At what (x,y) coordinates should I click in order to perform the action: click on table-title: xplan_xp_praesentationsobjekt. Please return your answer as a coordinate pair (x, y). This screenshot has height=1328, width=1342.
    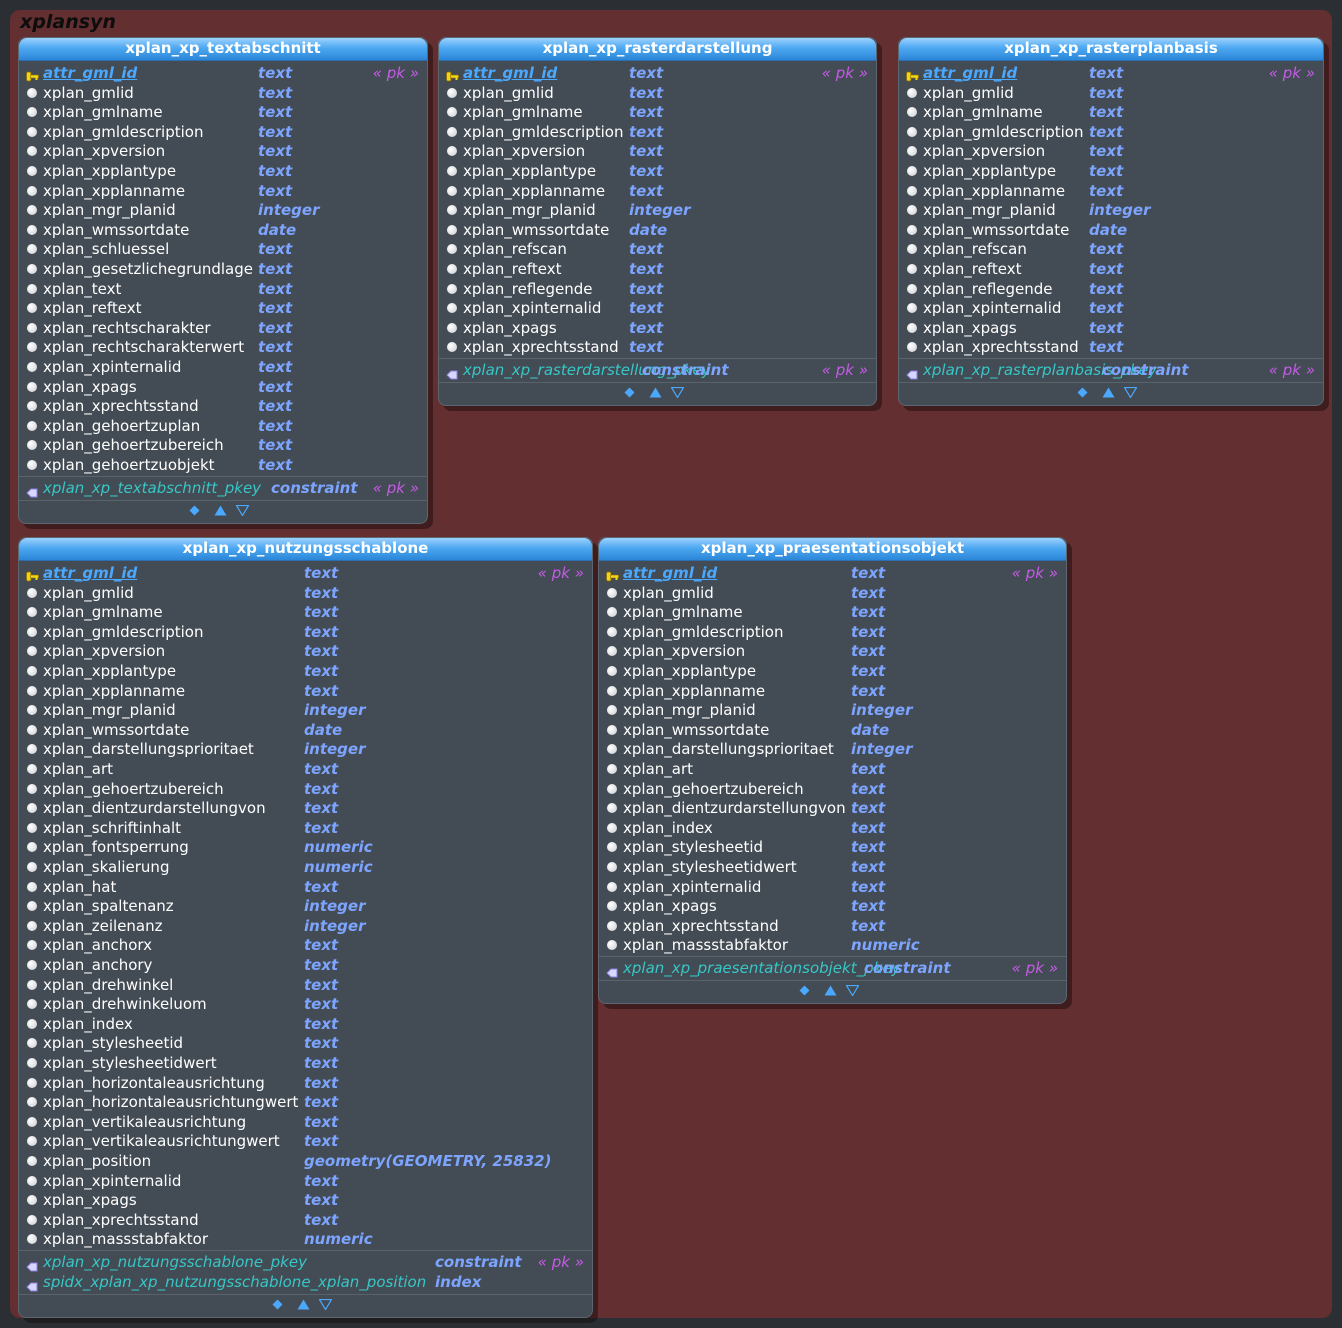
    Looking at the image, I should click on (832, 549).